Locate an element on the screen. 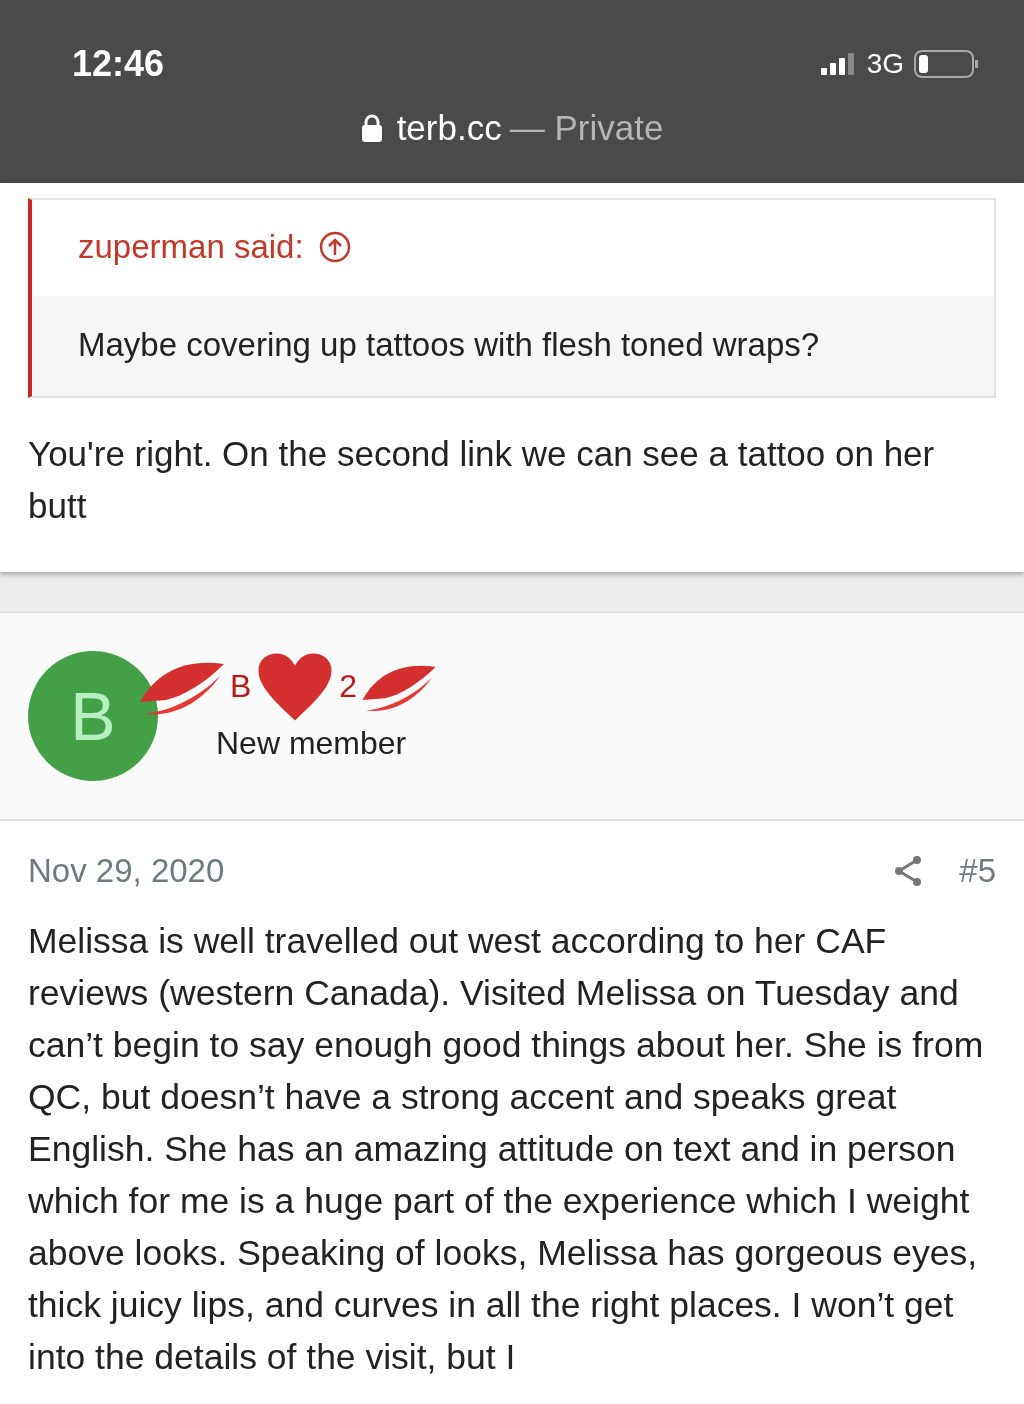 This screenshot has height=1404, width=1024. clock: 12:46 is located at coordinates (118, 64).